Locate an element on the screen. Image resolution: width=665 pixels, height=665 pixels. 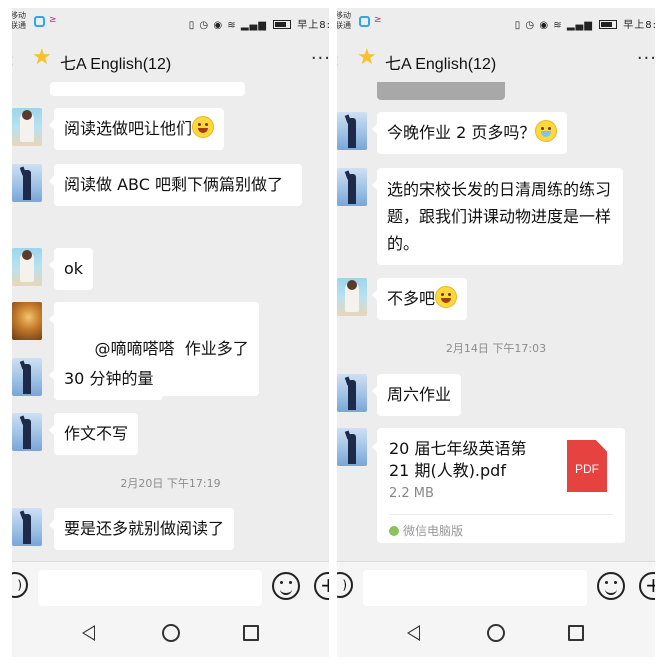
message-bubble-cutoff is located at coordinates (147, 89).